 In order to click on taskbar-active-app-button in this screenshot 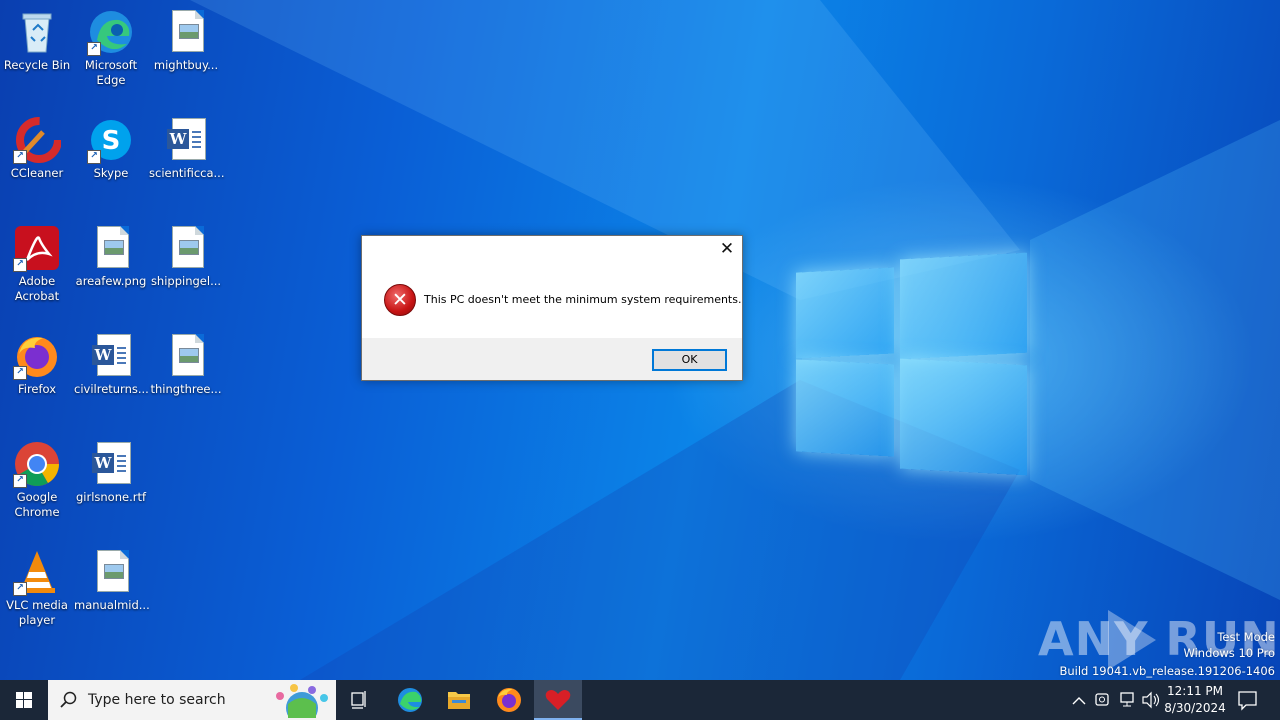, I will do `click(558, 700)`.